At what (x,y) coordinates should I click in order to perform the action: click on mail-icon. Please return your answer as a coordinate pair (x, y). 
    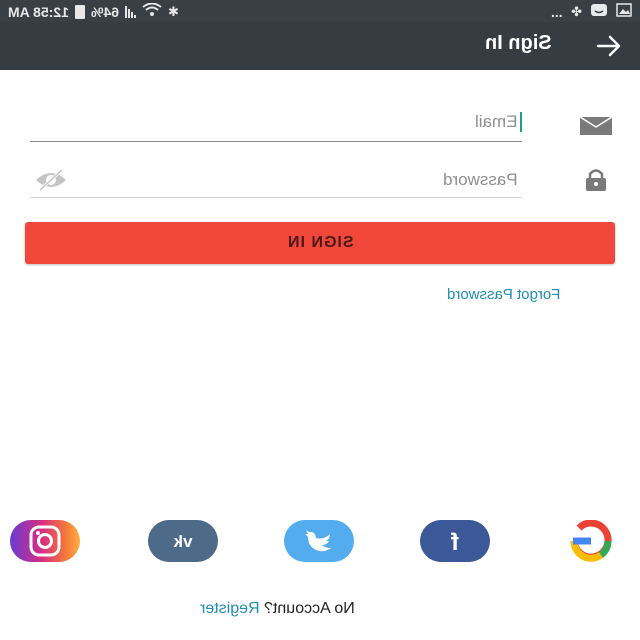
    Looking at the image, I should click on (596, 125).